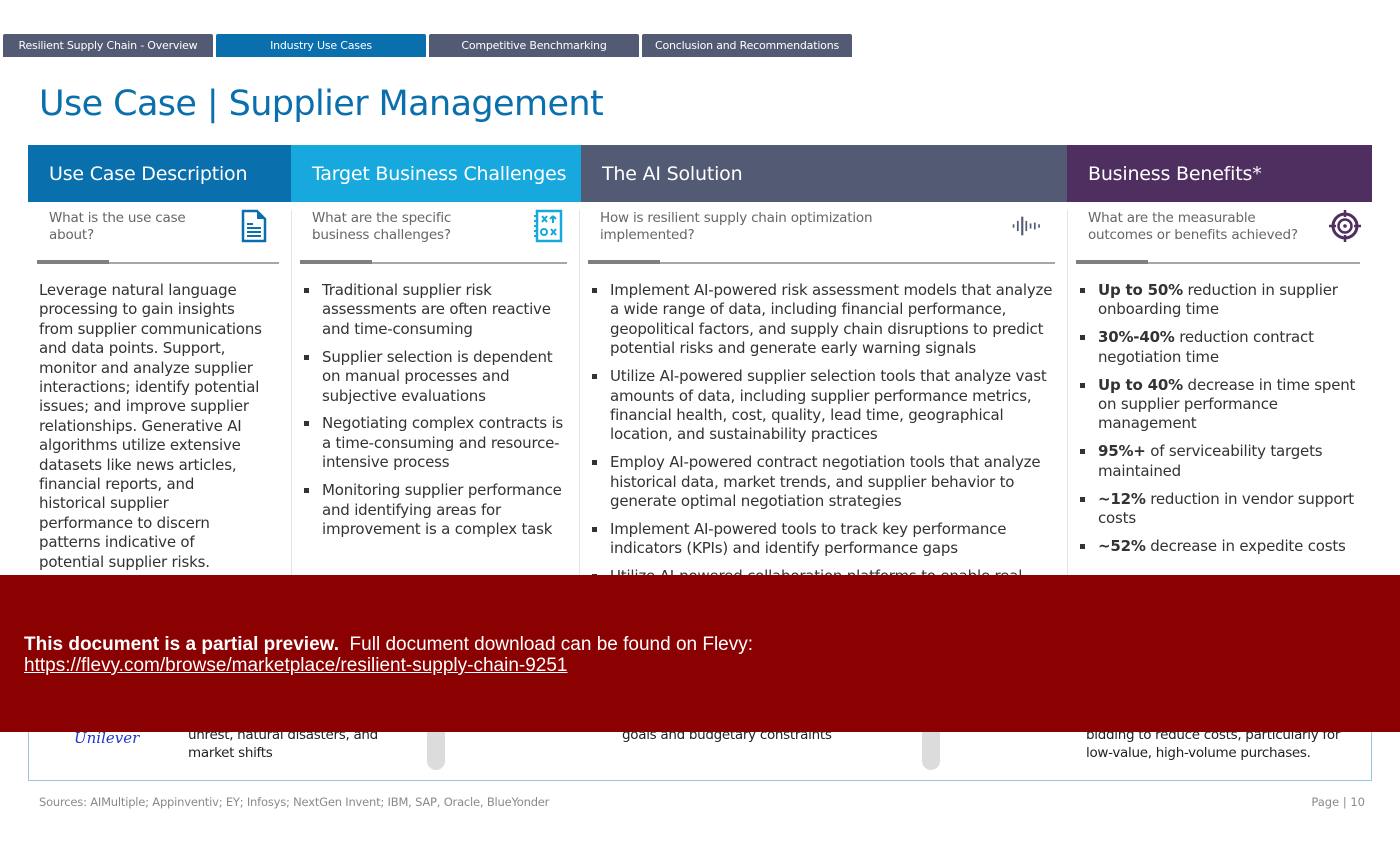 The height and width of the screenshot is (850, 1400). Describe the element at coordinates (1345, 226) in the screenshot. I see `target-icon` at that location.